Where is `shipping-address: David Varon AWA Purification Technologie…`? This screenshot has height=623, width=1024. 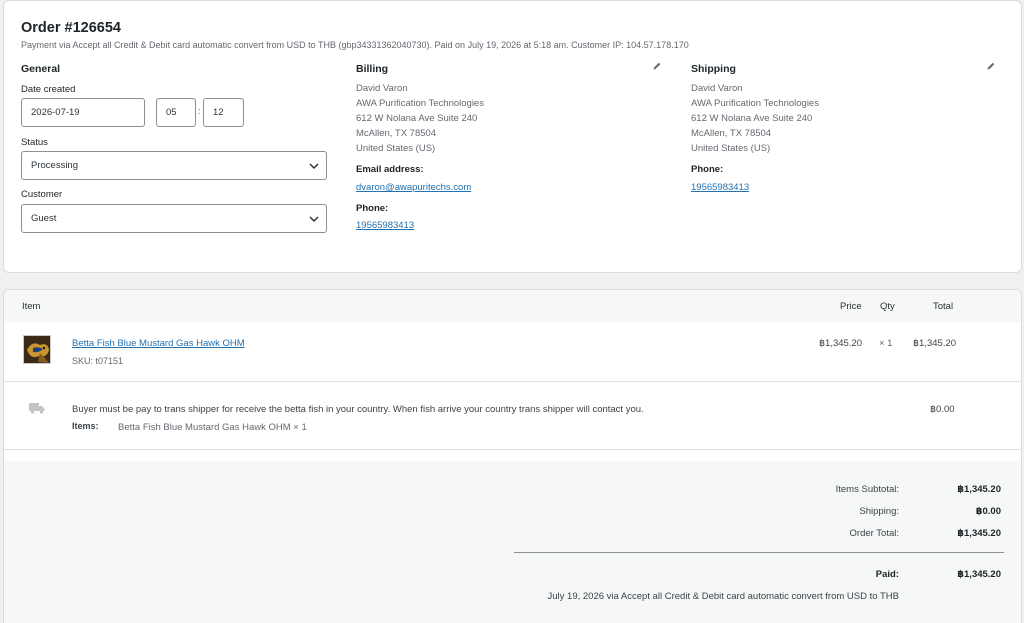
shipping-address: David Varon AWA Purification Technologie… is located at coordinates (755, 118).